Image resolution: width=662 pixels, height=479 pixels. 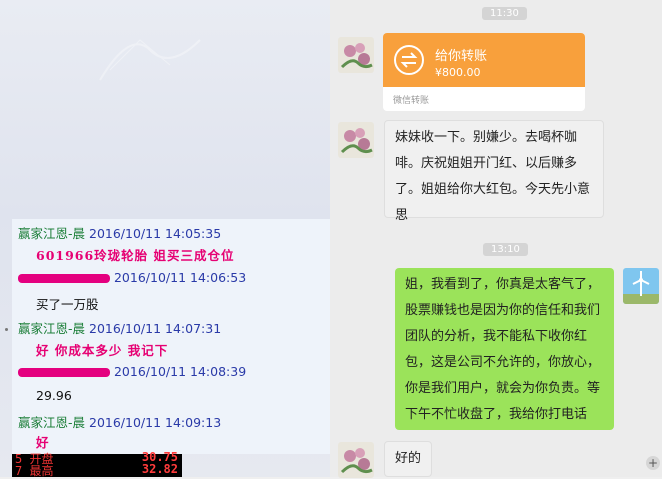 What do you see at coordinates (97, 464) in the screenshot?
I see `stock-quote-panel: 5 开盘 30.75 7 最高 32.82` at bounding box center [97, 464].